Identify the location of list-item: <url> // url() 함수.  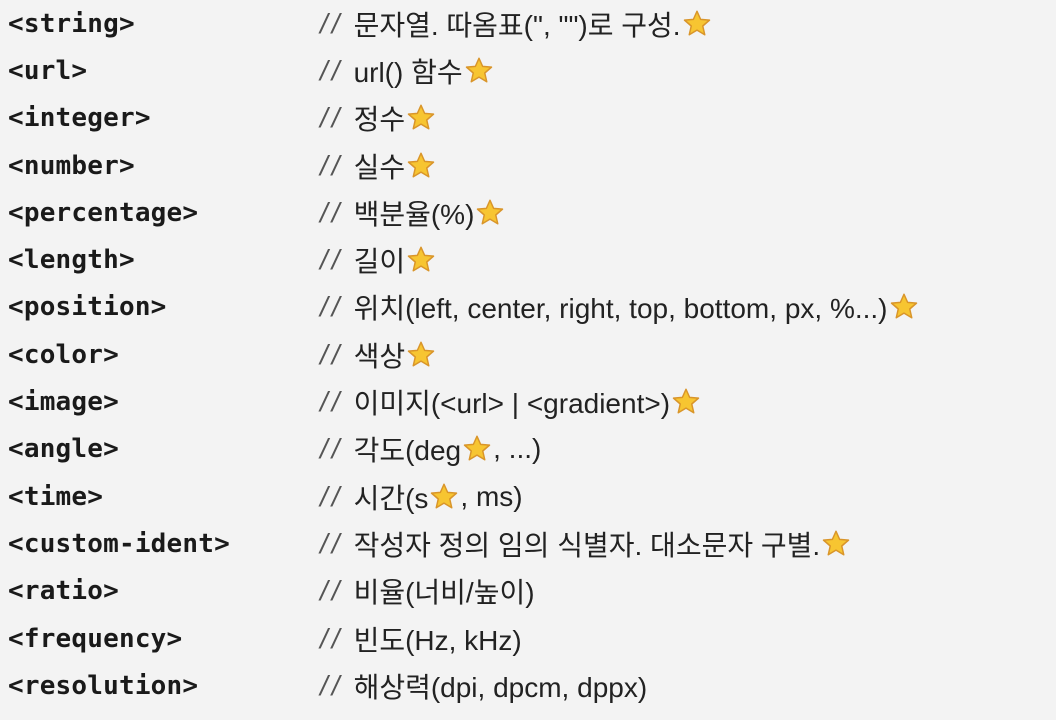
(532, 70).